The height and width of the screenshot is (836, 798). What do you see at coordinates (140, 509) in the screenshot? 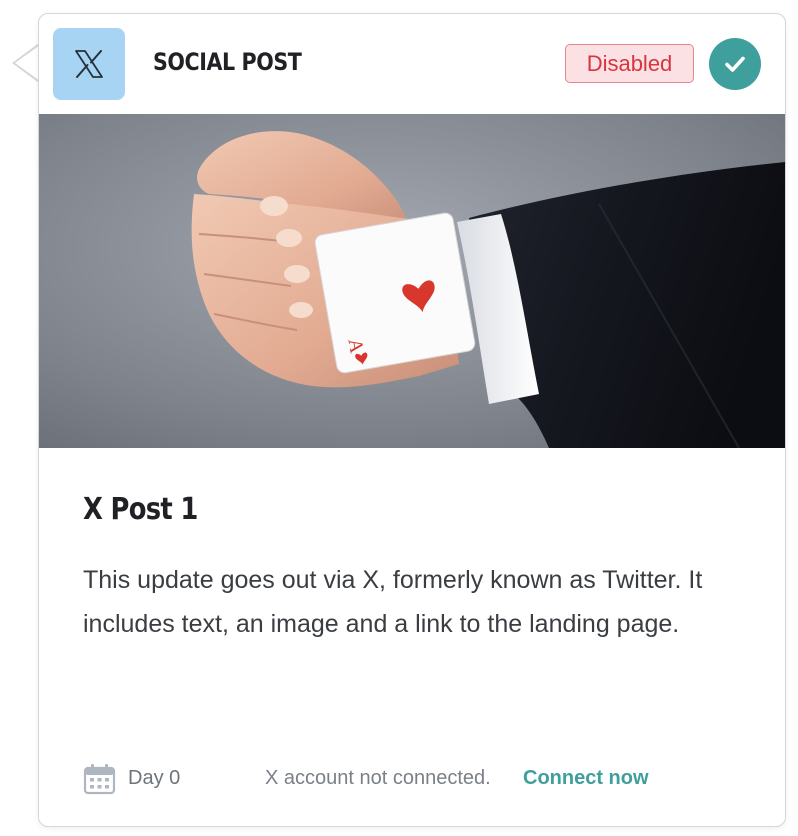
I see `post-title: X Post 1` at bounding box center [140, 509].